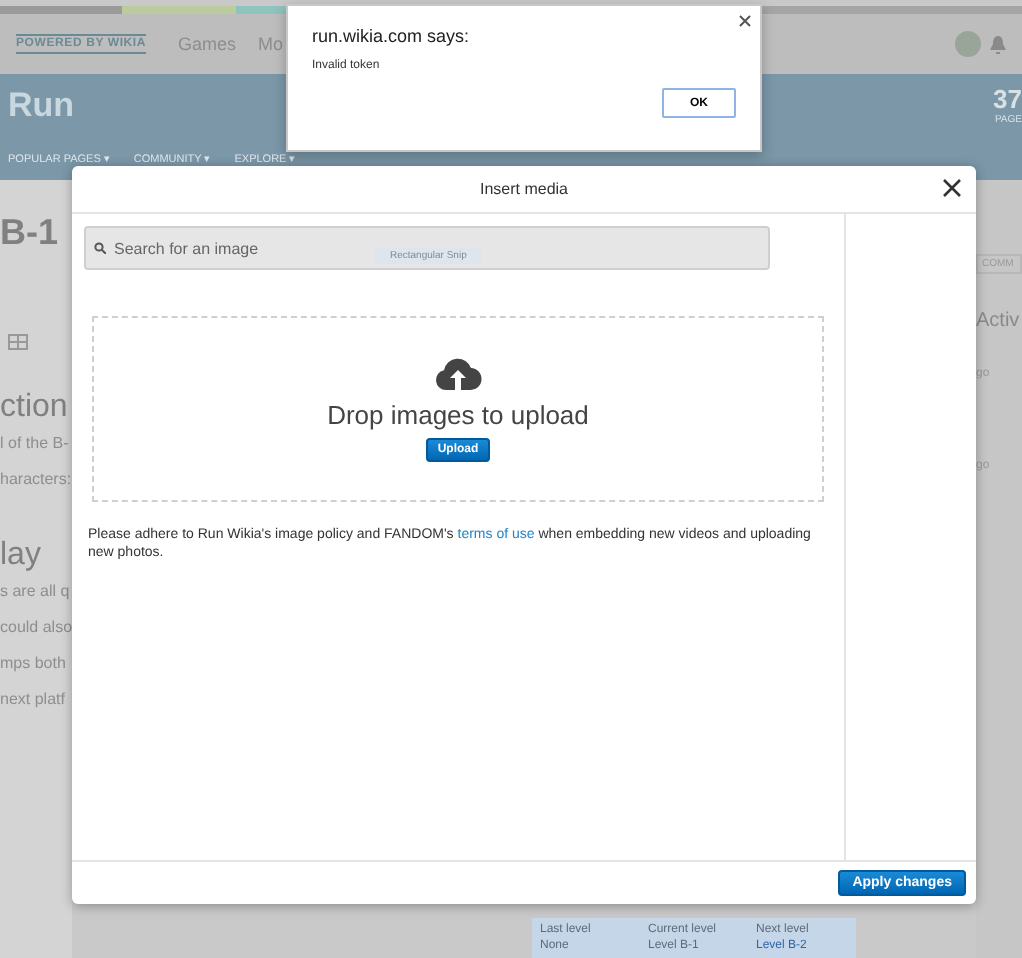 The width and height of the screenshot is (1022, 958). Describe the element at coordinates (35, 408) in the screenshot. I see `article-heading: ction` at that location.